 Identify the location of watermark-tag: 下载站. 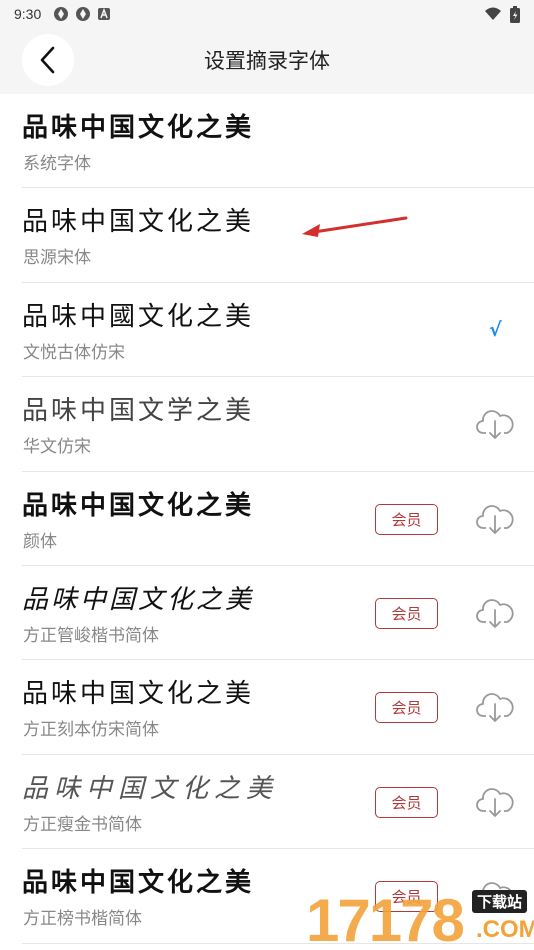
(500, 901).